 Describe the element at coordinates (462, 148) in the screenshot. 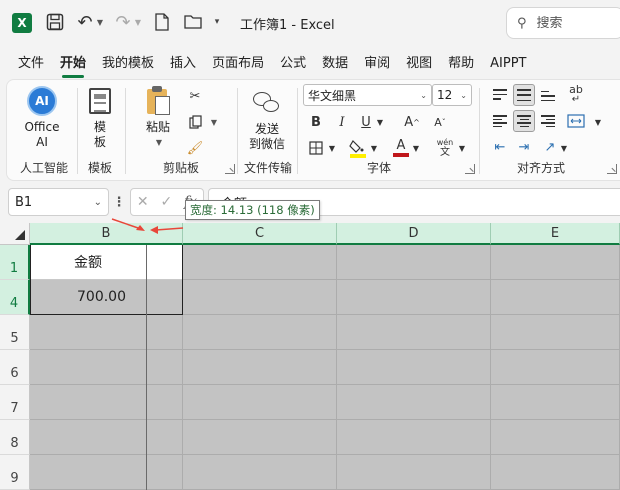

I see `phonetic-dropdown-icon: ▼` at that location.